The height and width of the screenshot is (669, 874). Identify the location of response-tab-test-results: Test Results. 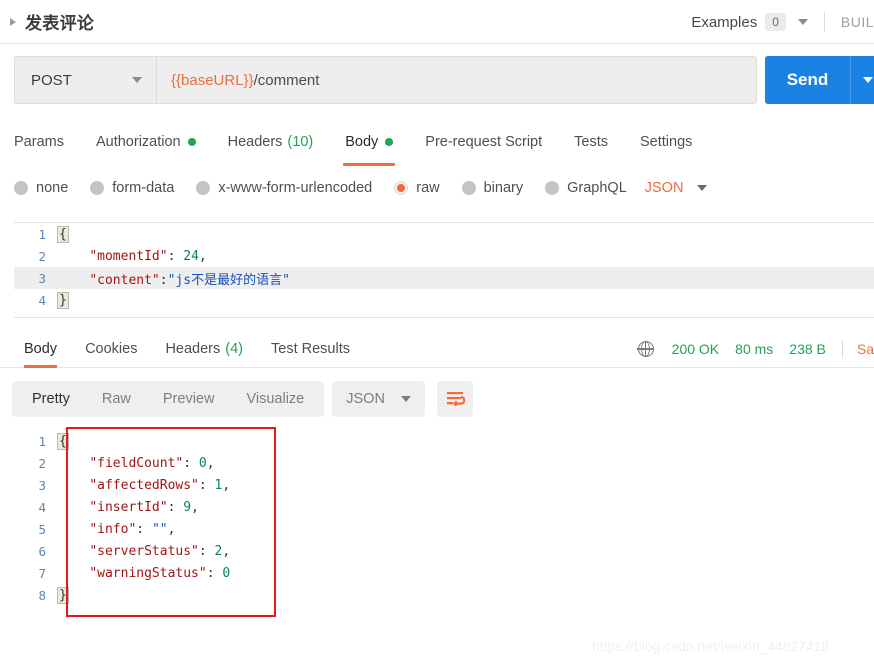
(310, 349).